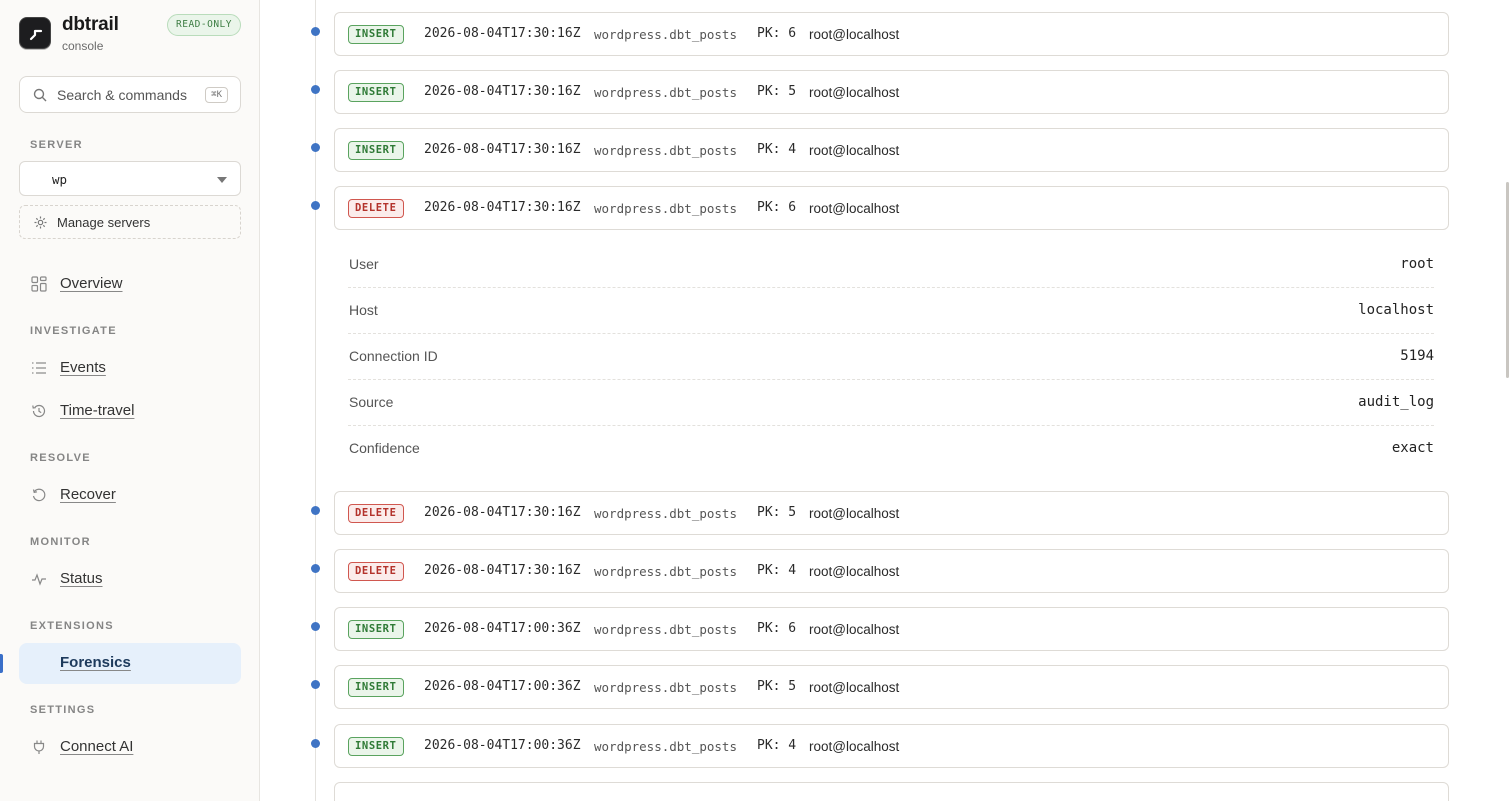 The height and width of the screenshot is (801, 1512). What do you see at coordinates (1412, 448) in the screenshot?
I see `detail-value: exact` at bounding box center [1412, 448].